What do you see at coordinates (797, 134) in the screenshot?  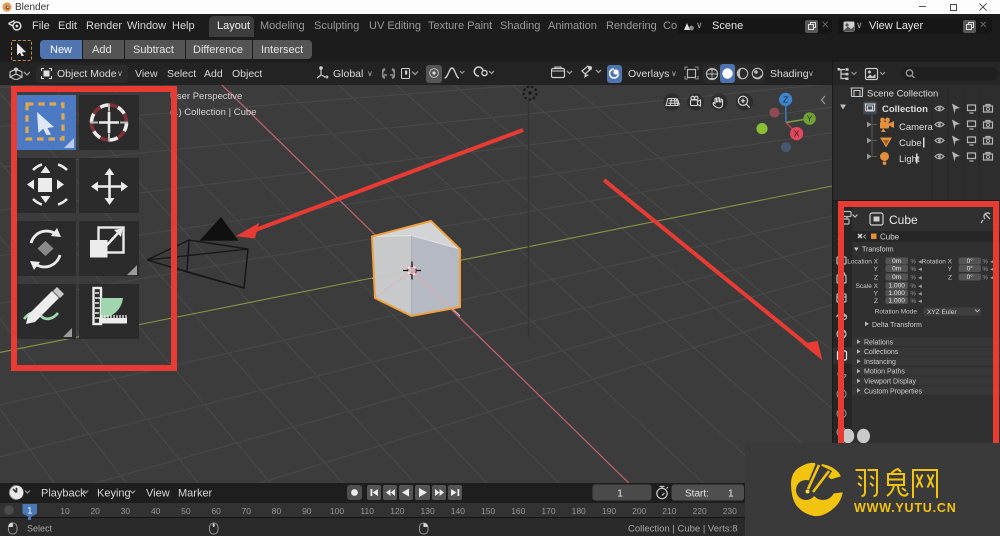 I see `svg-text: X` at bounding box center [797, 134].